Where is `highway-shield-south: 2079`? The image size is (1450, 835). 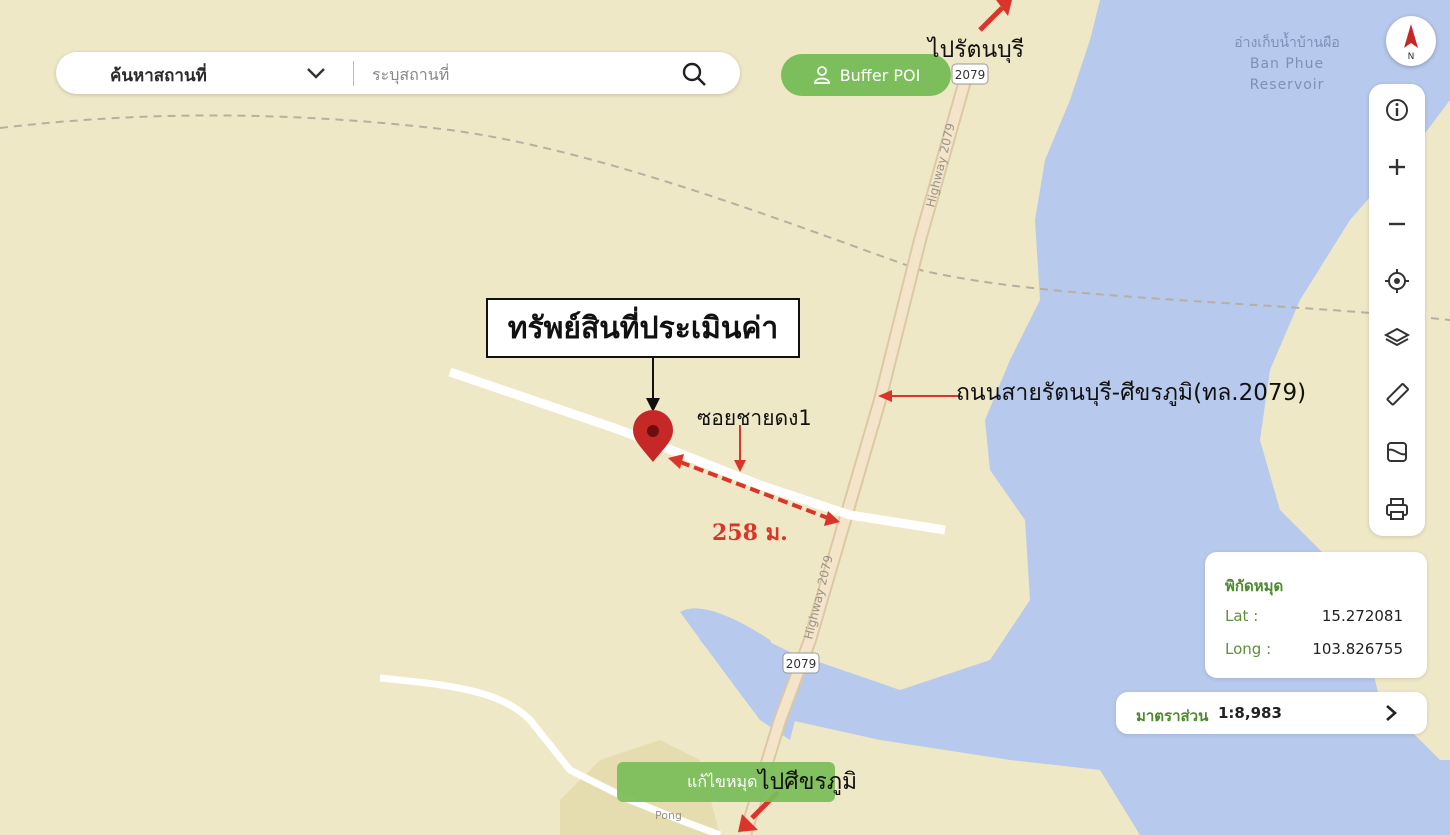
highway-shield-south: 2079 is located at coordinates (801, 663).